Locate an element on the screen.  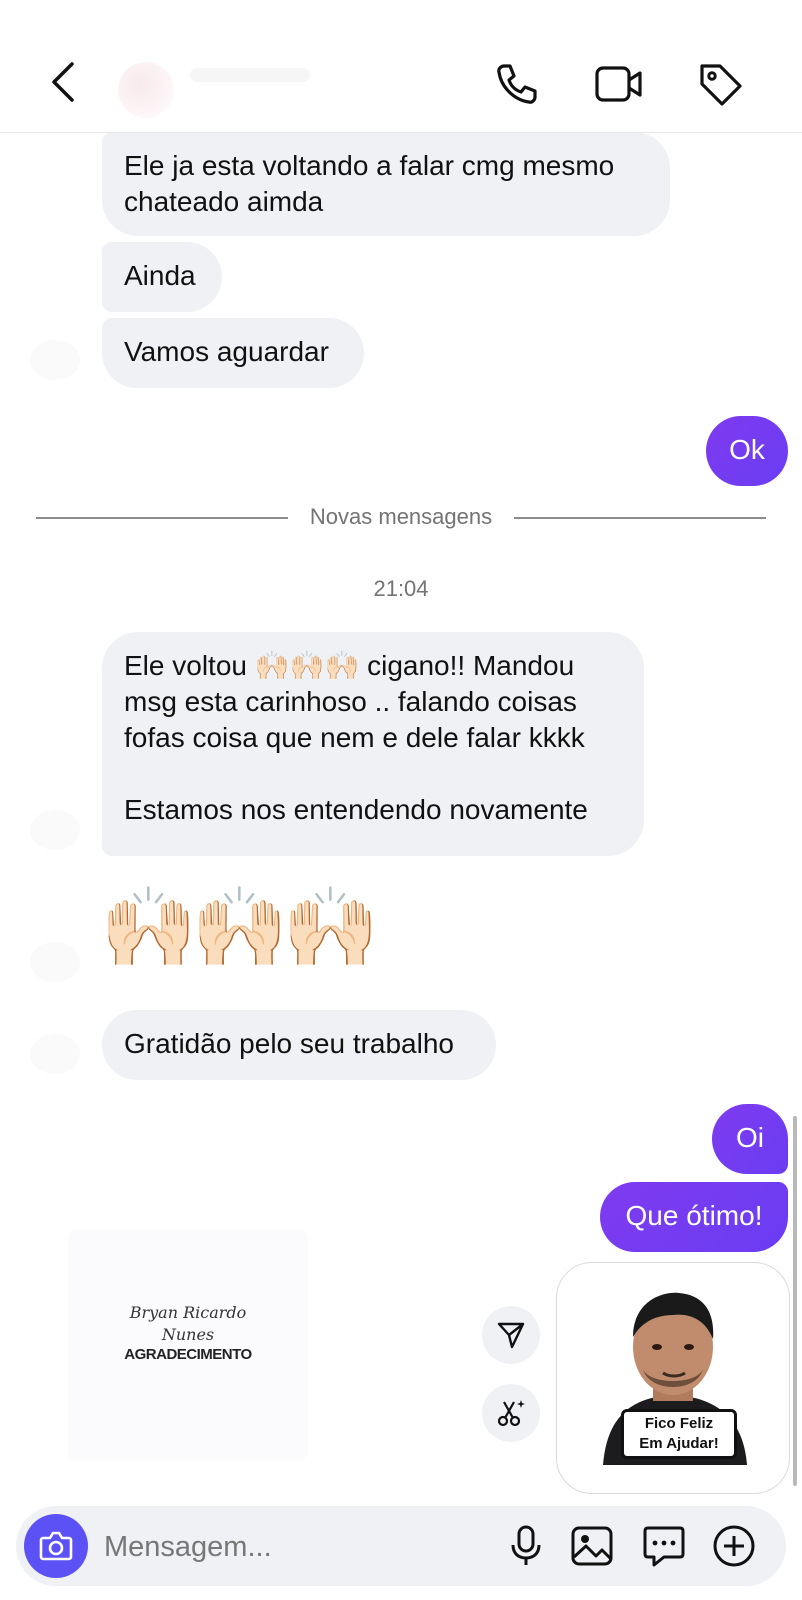
divider-line is located at coordinates (640, 518).